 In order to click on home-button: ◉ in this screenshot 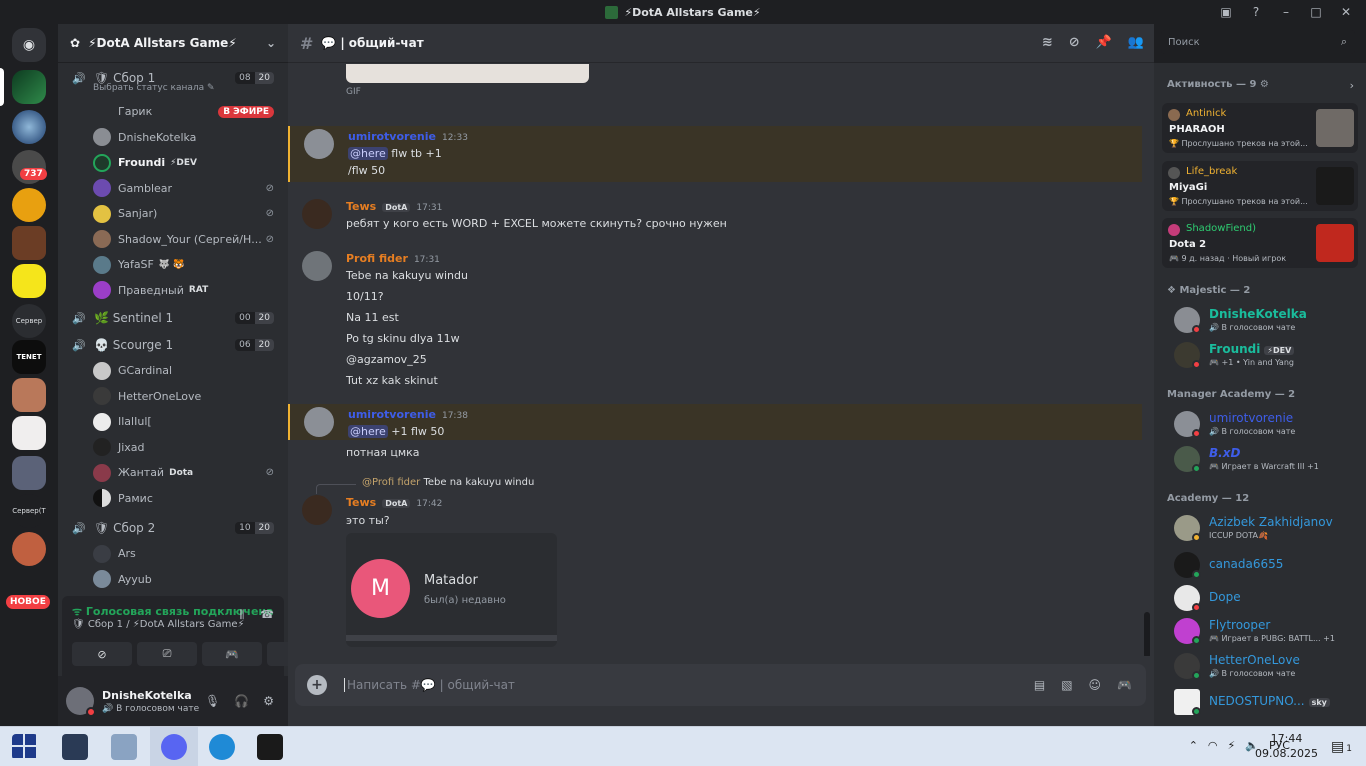, I will do `click(29, 45)`.